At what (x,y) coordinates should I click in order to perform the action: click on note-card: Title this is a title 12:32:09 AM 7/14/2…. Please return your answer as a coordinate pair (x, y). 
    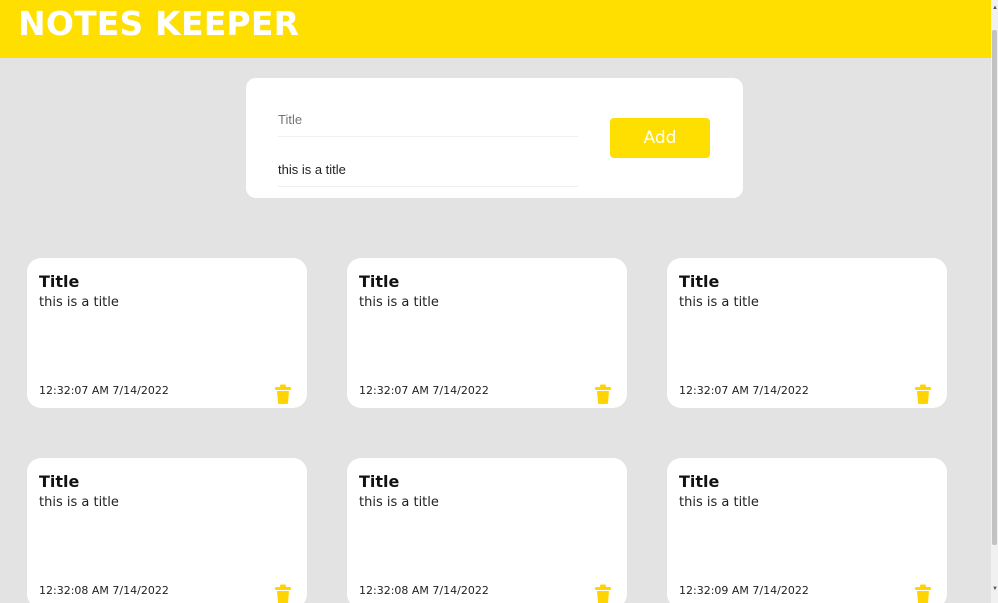
    Looking at the image, I should click on (807, 530).